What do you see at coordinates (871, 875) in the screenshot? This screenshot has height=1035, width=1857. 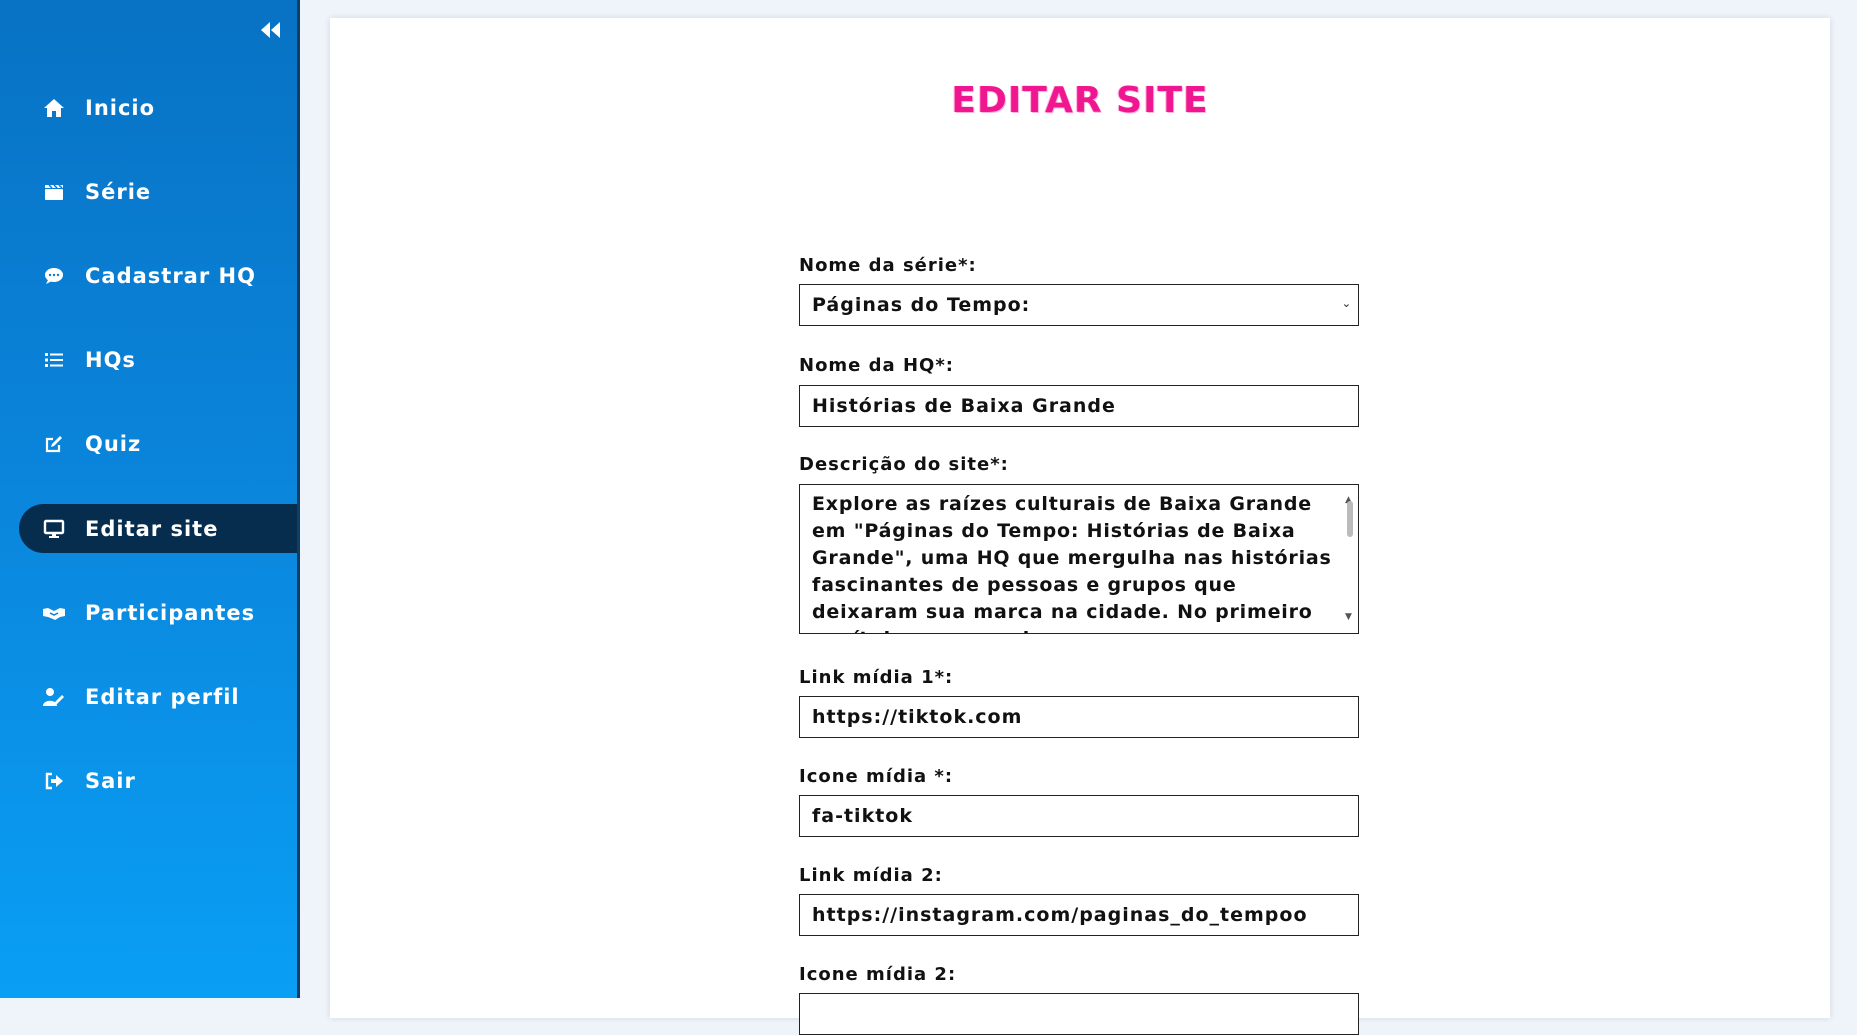 I see `link2-label: Link mídia 2:` at bounding box center [871, 875].